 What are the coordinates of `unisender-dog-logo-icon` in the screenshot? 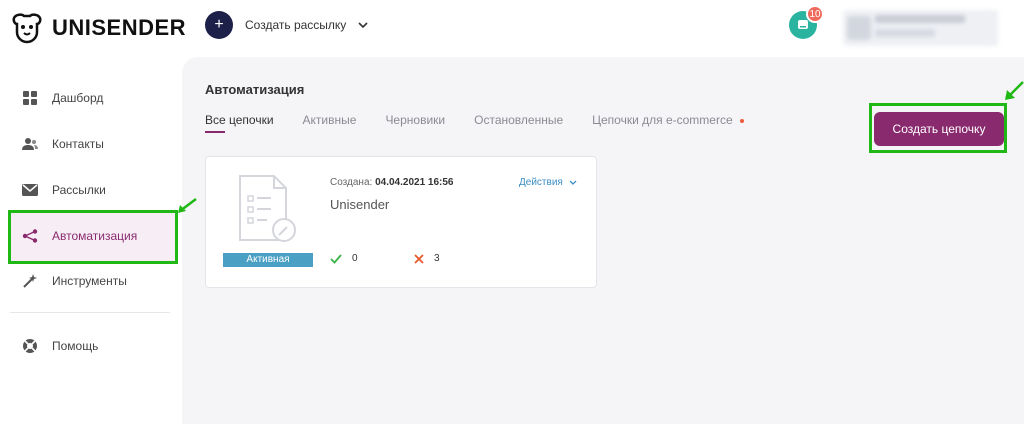 It's located at (27, 28).